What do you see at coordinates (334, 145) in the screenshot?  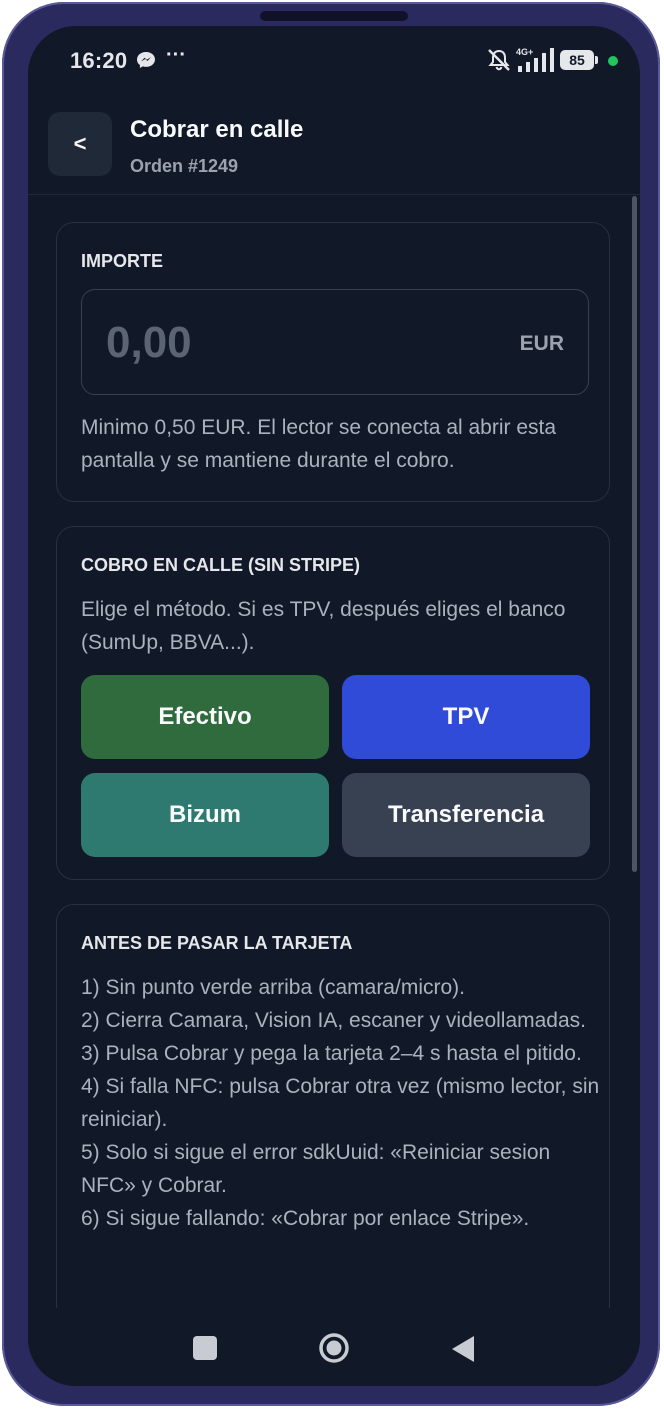 I see `app-header: < Cobrar en calle Orden #1249` at bounding box center [334, 145].